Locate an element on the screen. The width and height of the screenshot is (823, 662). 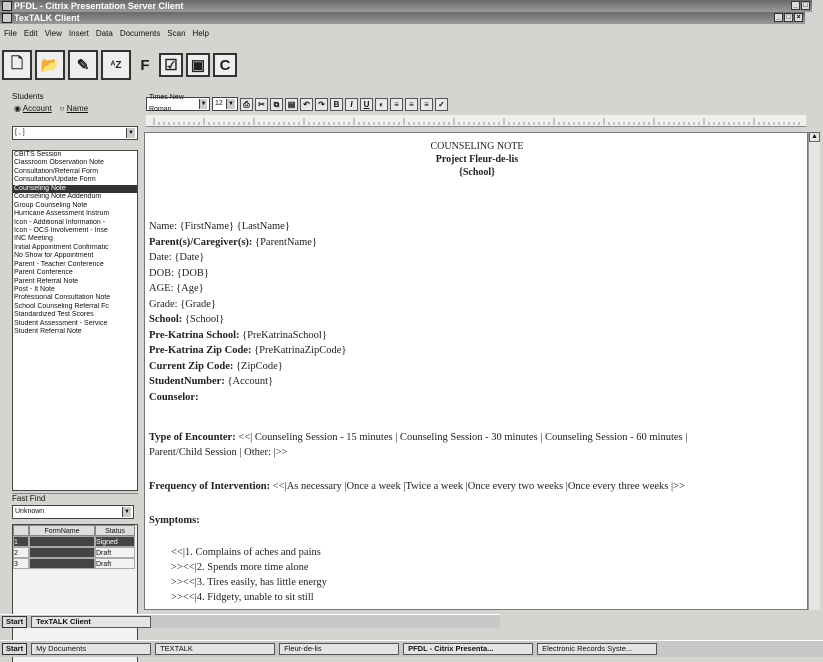
cut-icon: ✂ is located at coordinates (261, 104).